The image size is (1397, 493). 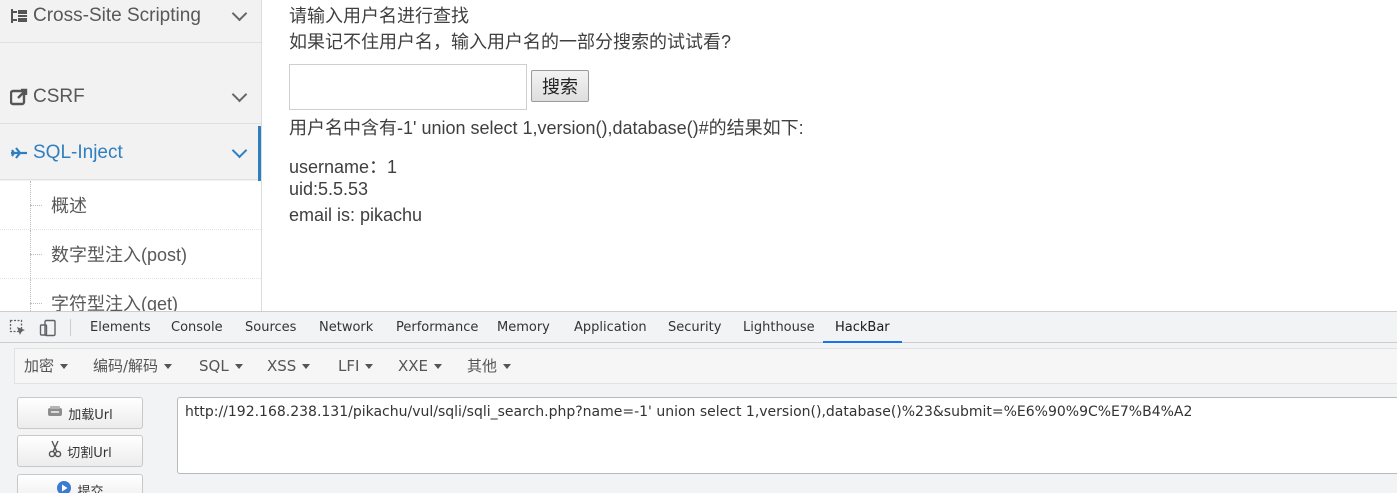 I want to click on submenu-item-overview: 概述, so click(x=130, y=205).